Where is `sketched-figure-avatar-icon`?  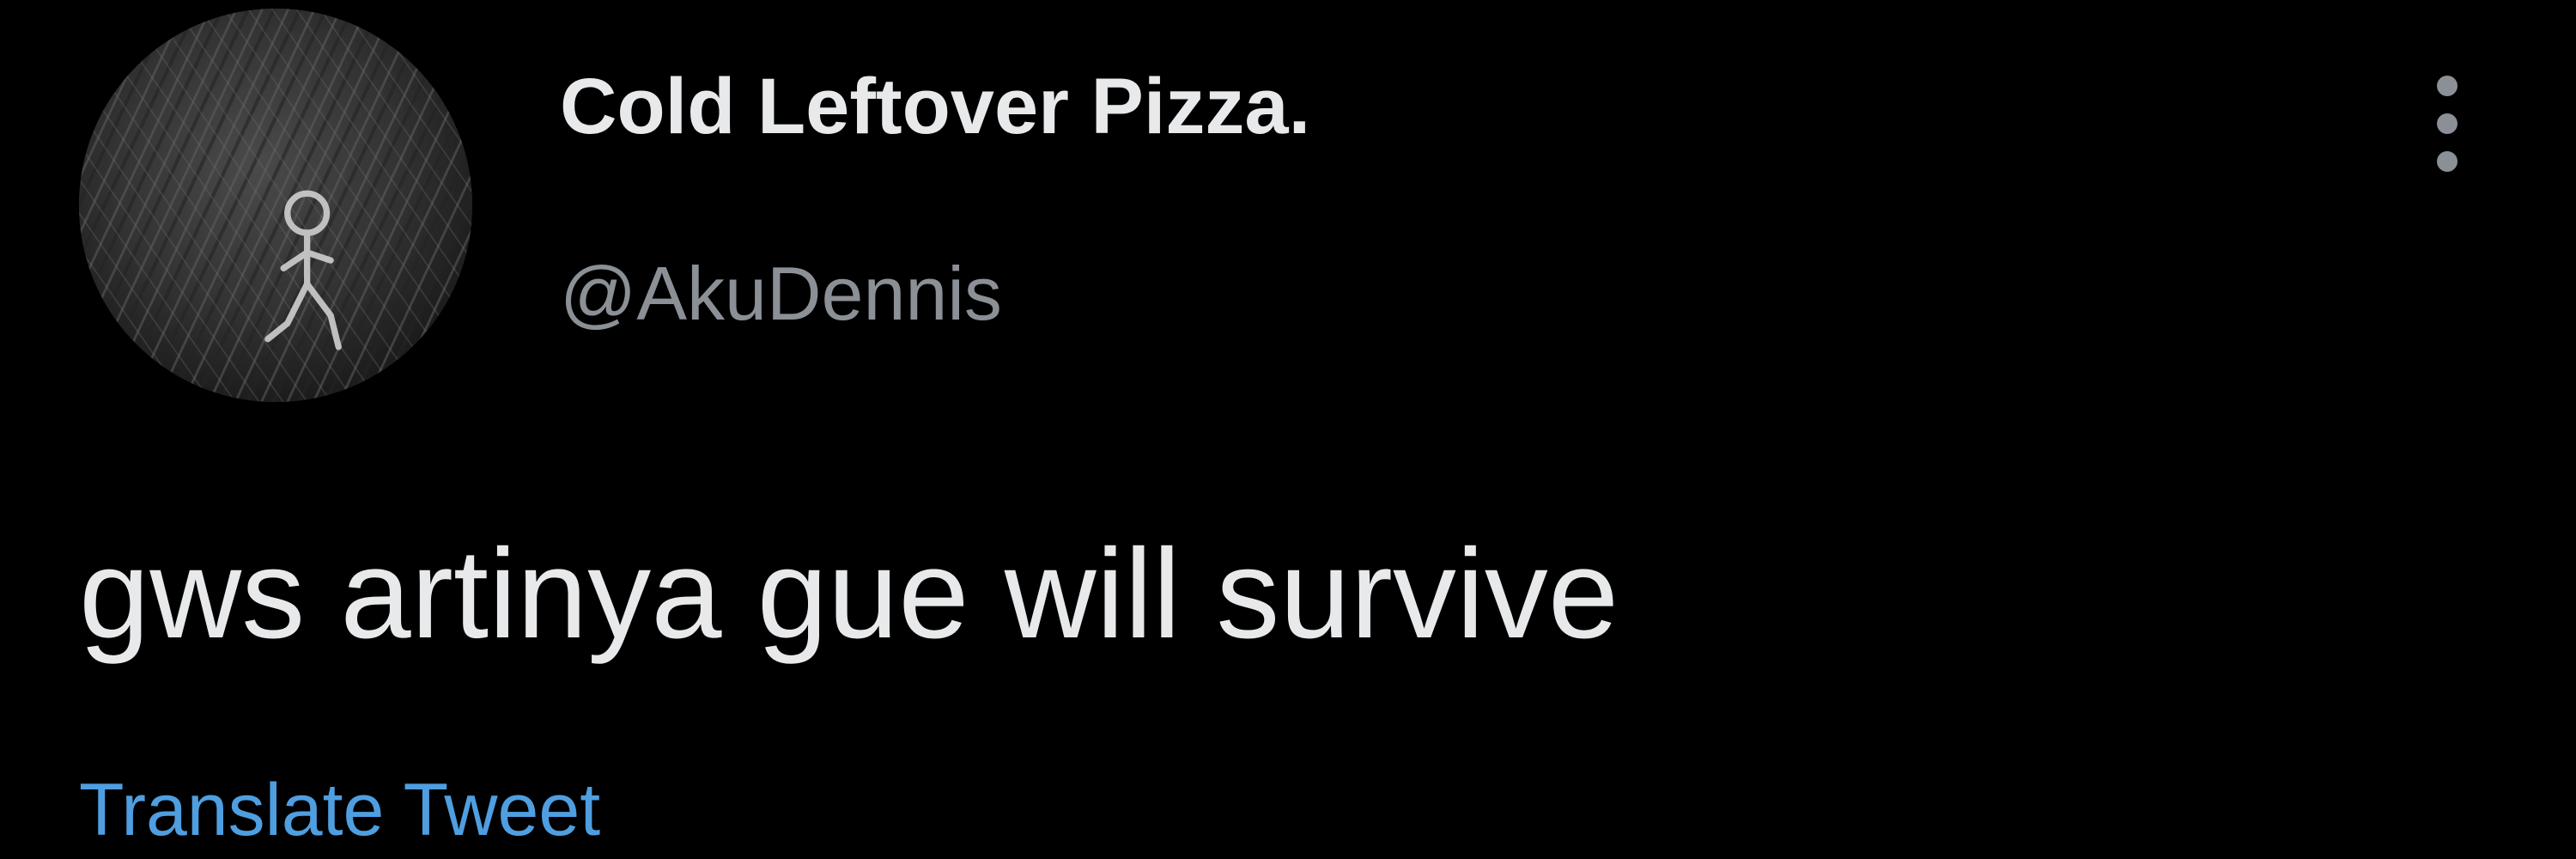 sketched-figure-avatar-icon is located at coordinates (275, 205).